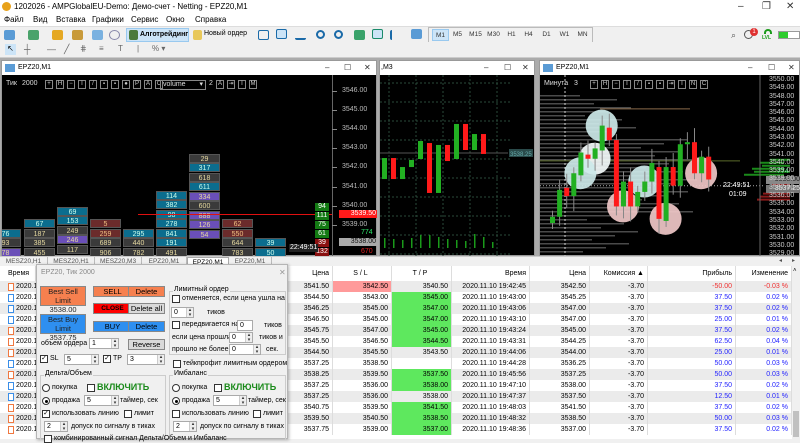 This screenshot has height=443, width=800. I want to click on cell-sl: 3540.50, so click(362, 418).